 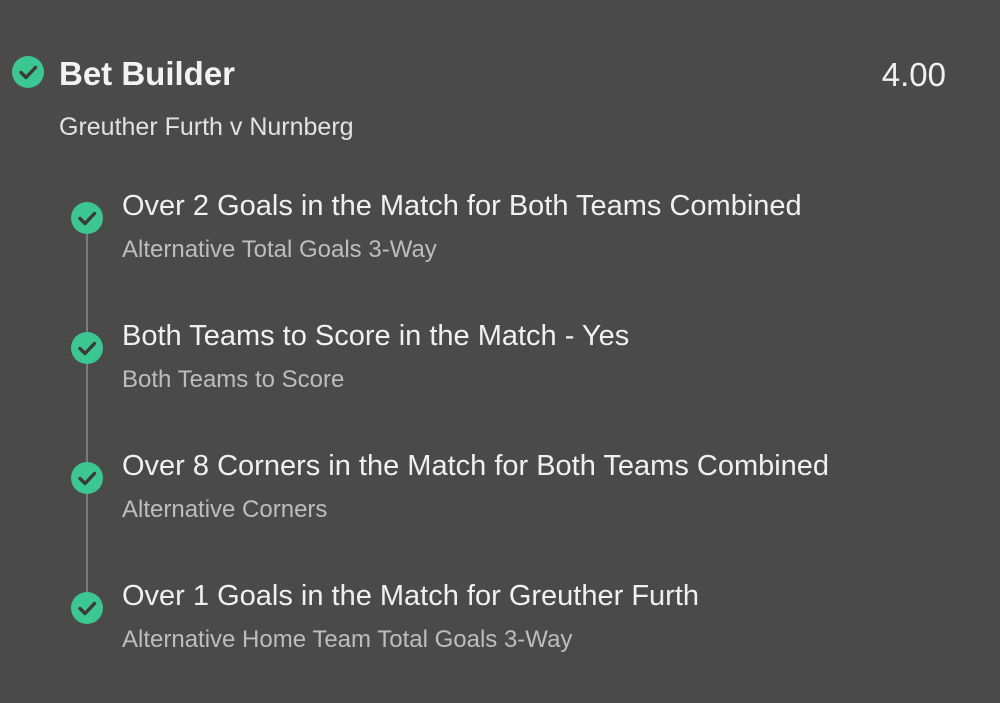 What do you see at coordinates (225, 509) in the screenshot?
I see `leg-market: Alternative Corners` at bounding box center [225, 509].